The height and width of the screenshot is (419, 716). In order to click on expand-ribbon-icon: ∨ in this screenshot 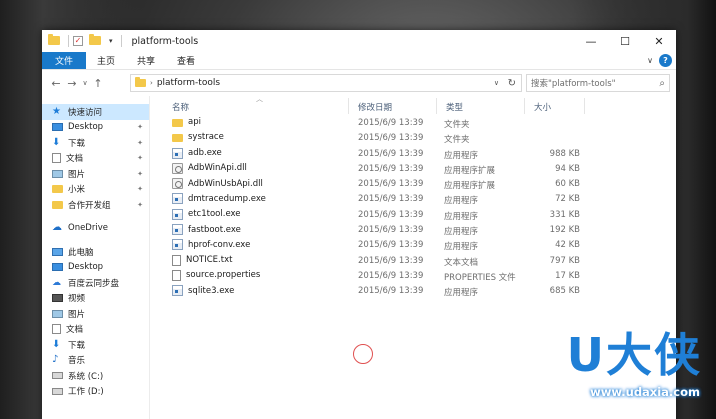, I will do `click(650, 60)`.